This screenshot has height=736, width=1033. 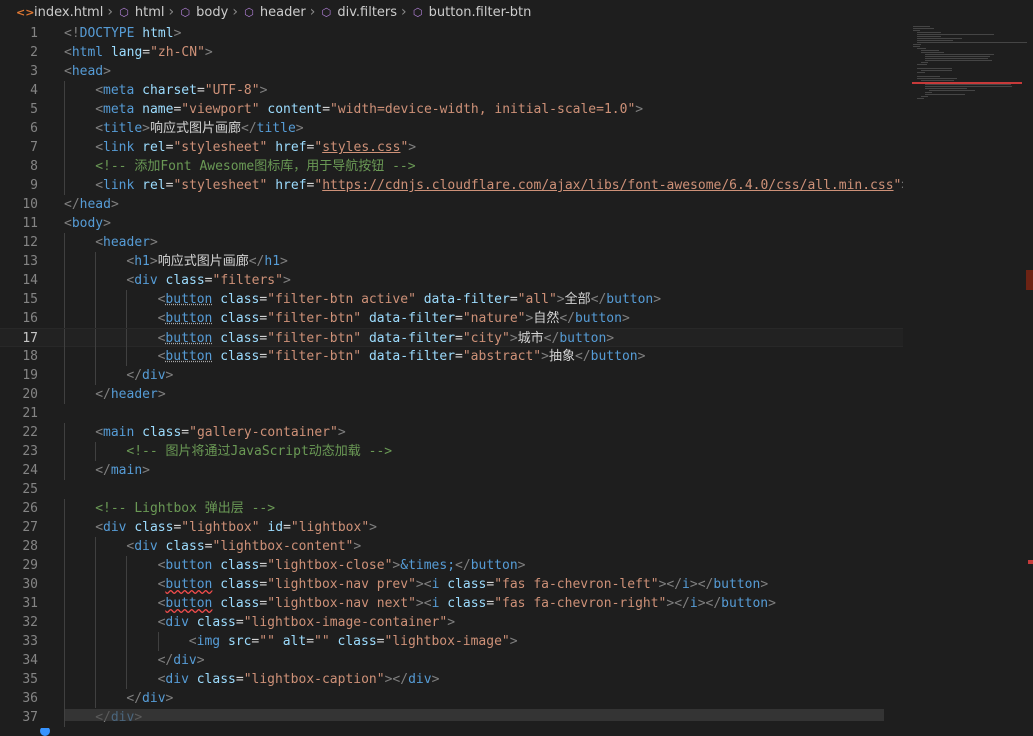 I want to click on line-number: 15, so click(x=30, y=299).